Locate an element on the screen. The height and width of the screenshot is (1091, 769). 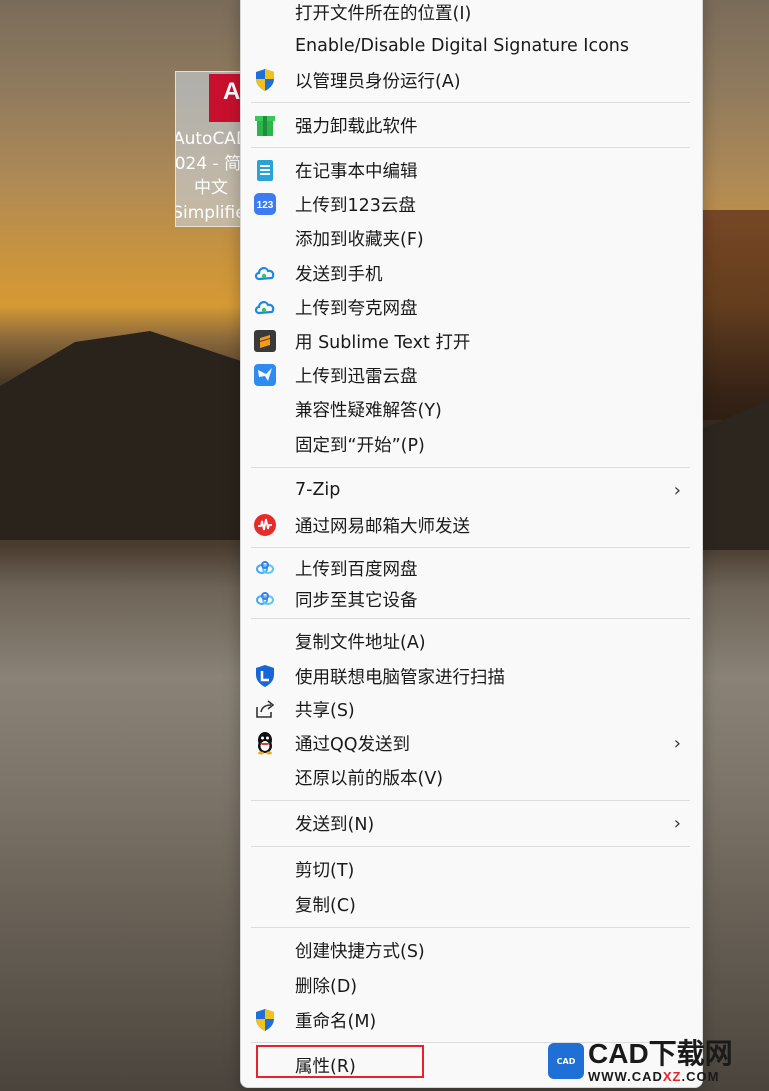
menu-item-label: 发送到(N) is located at coordinates (335, 824).